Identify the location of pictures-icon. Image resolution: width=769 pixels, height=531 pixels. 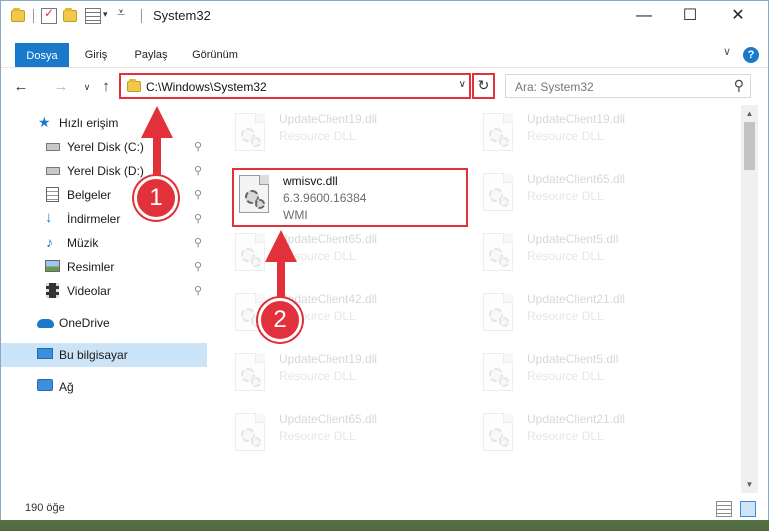
(52, 266).